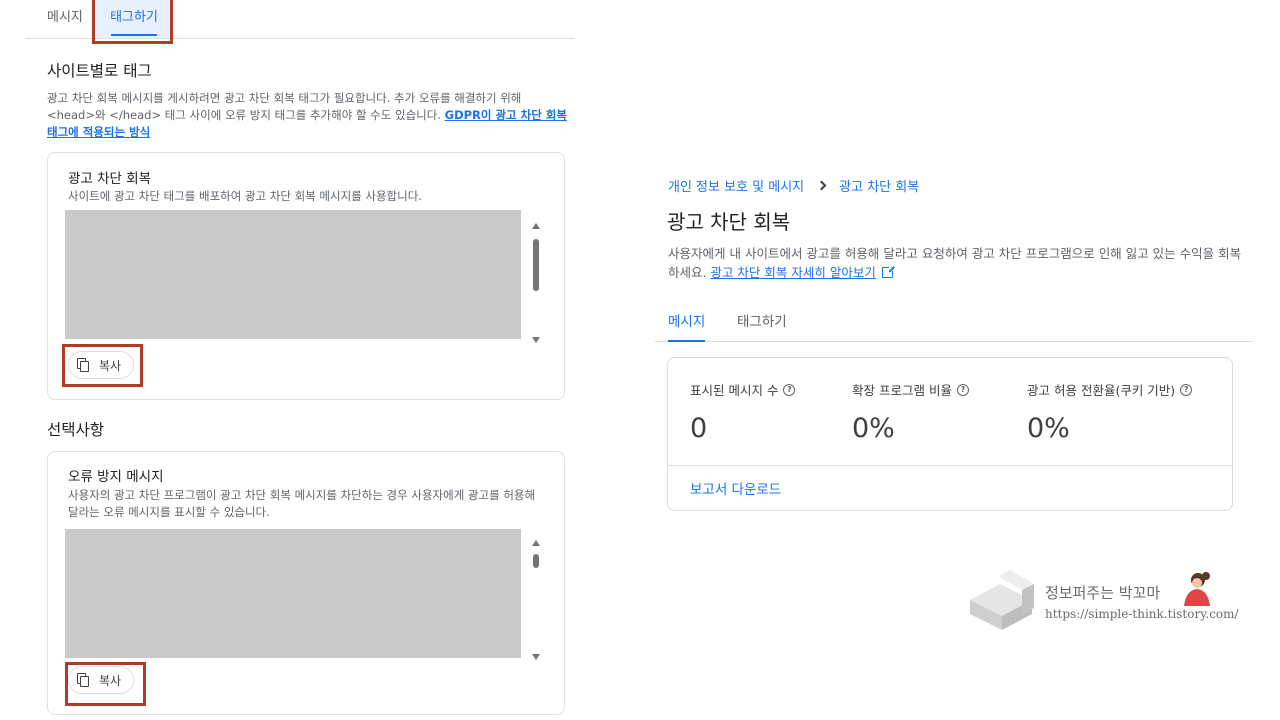 Image resolution: width=1280 pixels, height=720 pixels. I want to click on stat-value: 0, so click(699, 428).